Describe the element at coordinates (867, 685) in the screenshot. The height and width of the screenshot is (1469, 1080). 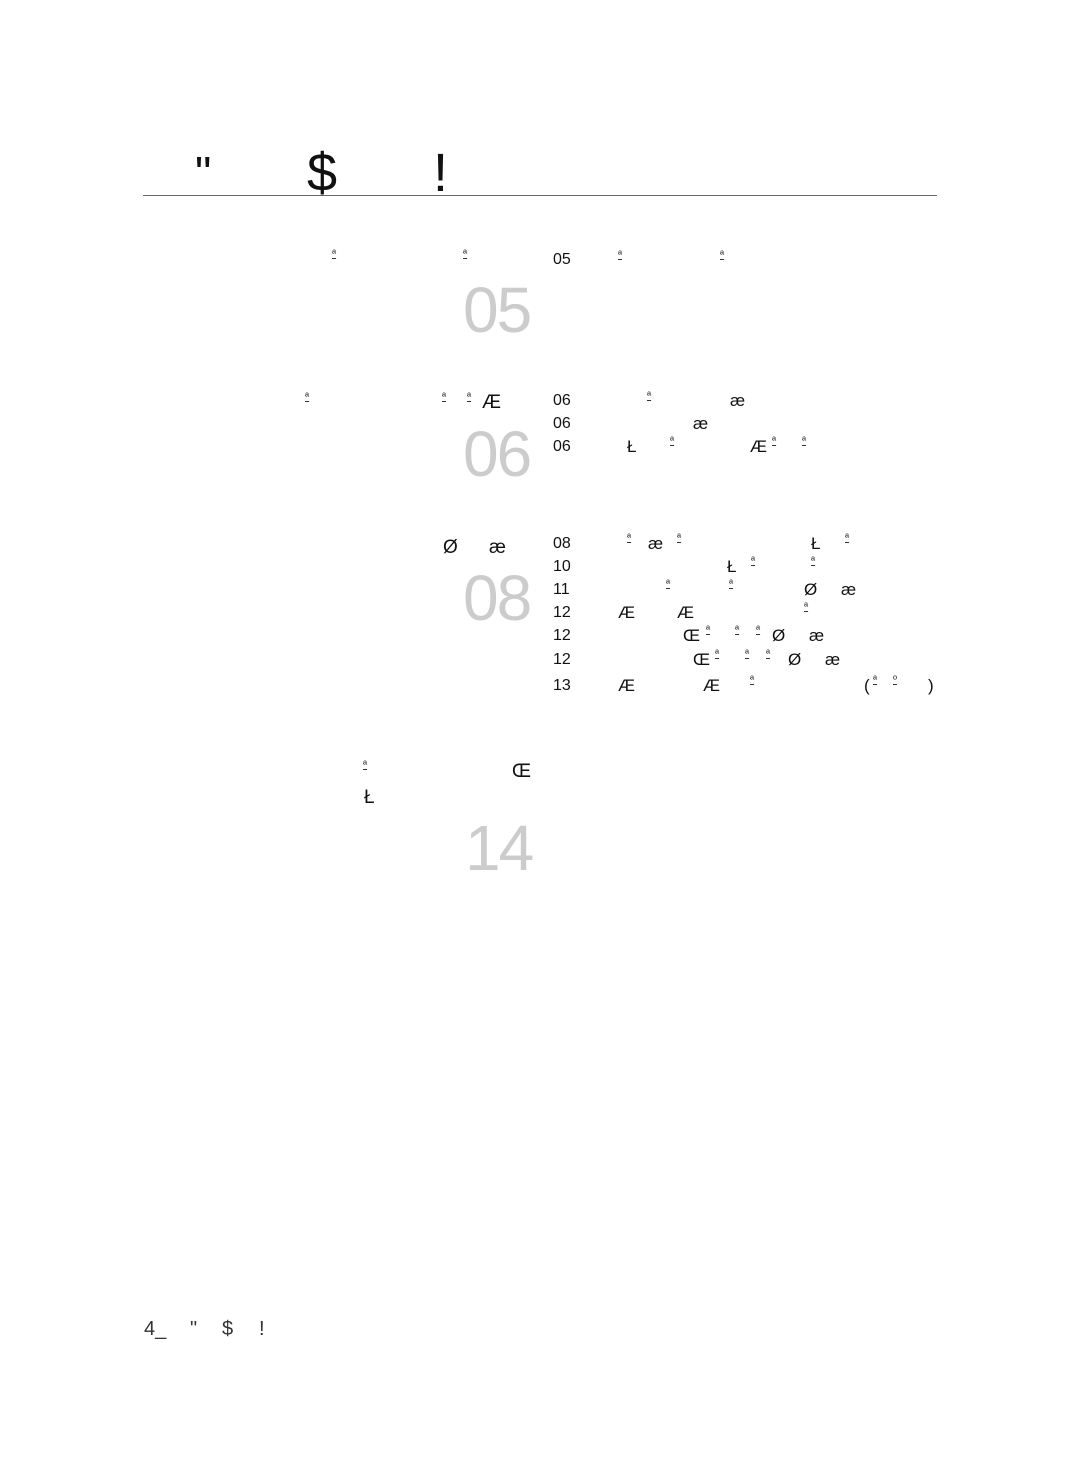
I see `entry-glyph: (` at that location.